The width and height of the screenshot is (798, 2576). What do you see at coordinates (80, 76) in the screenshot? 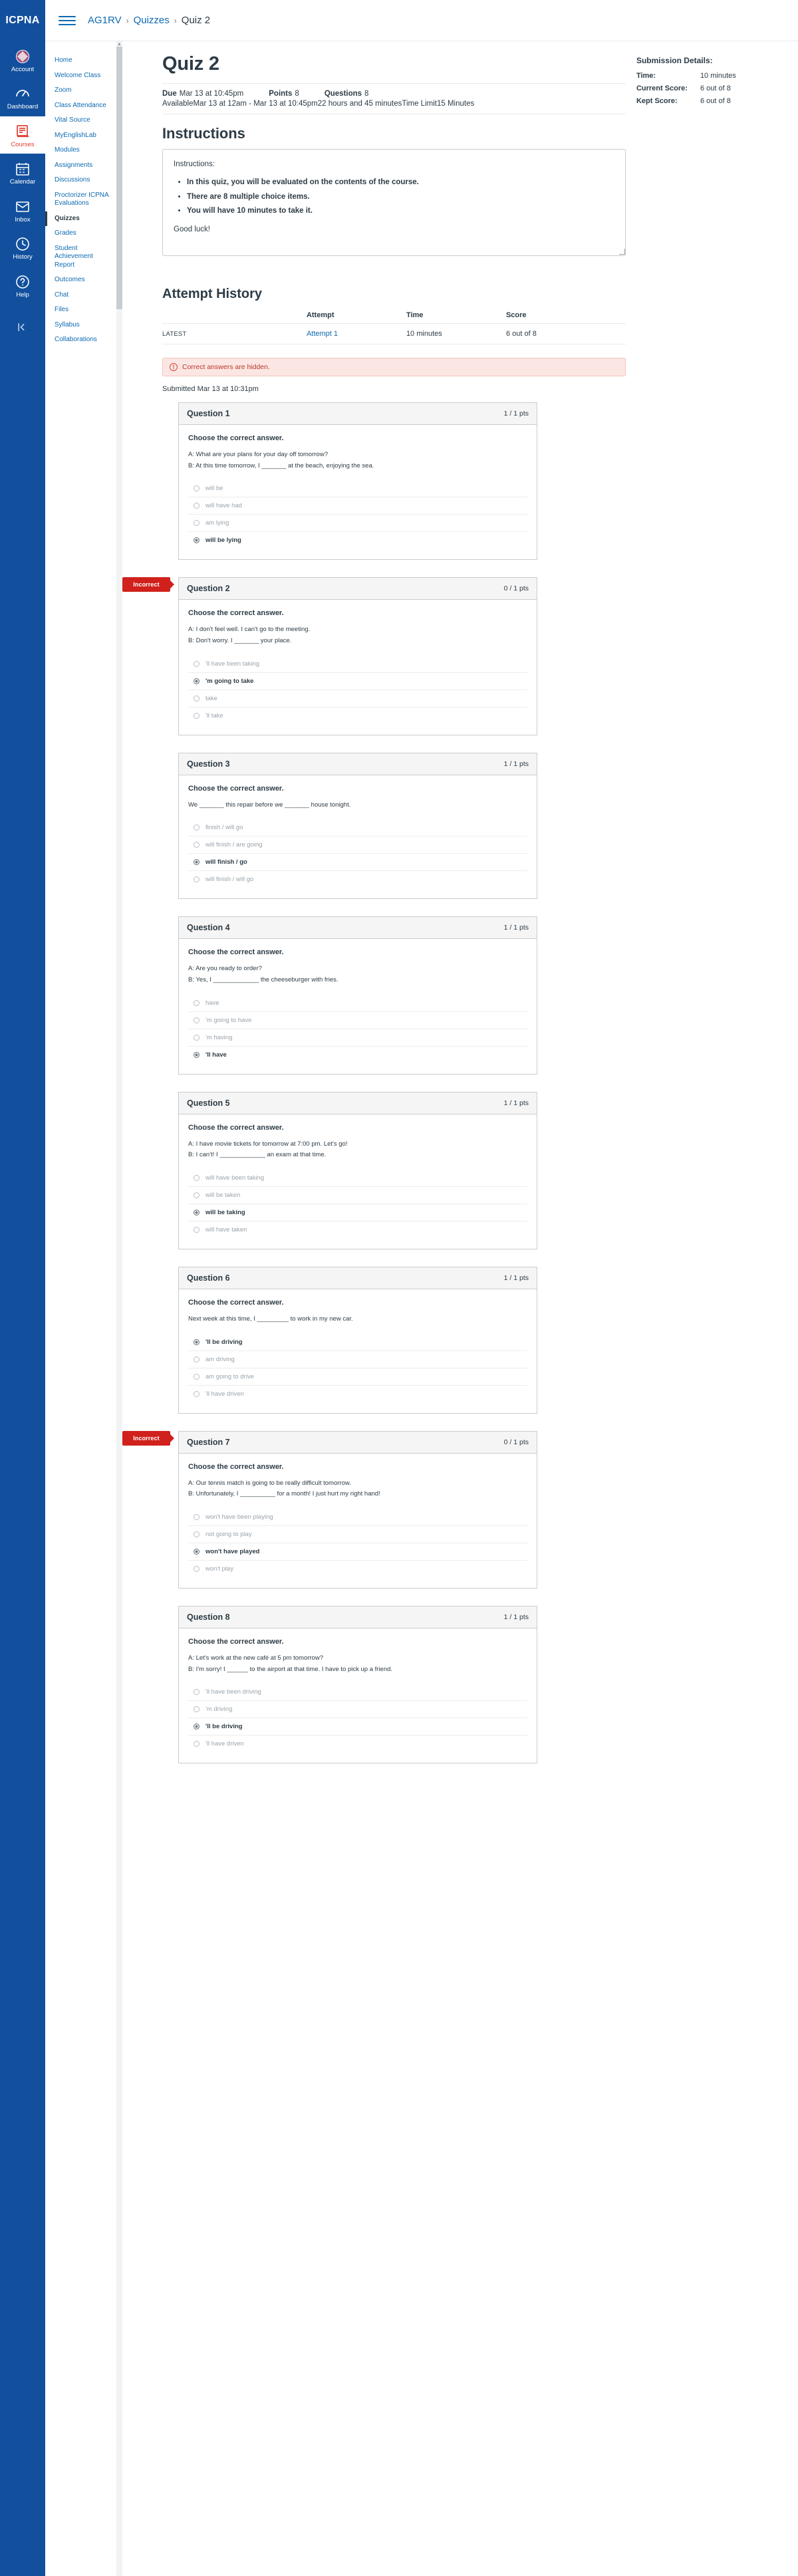
I see `course-nav-item-welcome-class: Welcome Class` at bounding box center [80, 76].